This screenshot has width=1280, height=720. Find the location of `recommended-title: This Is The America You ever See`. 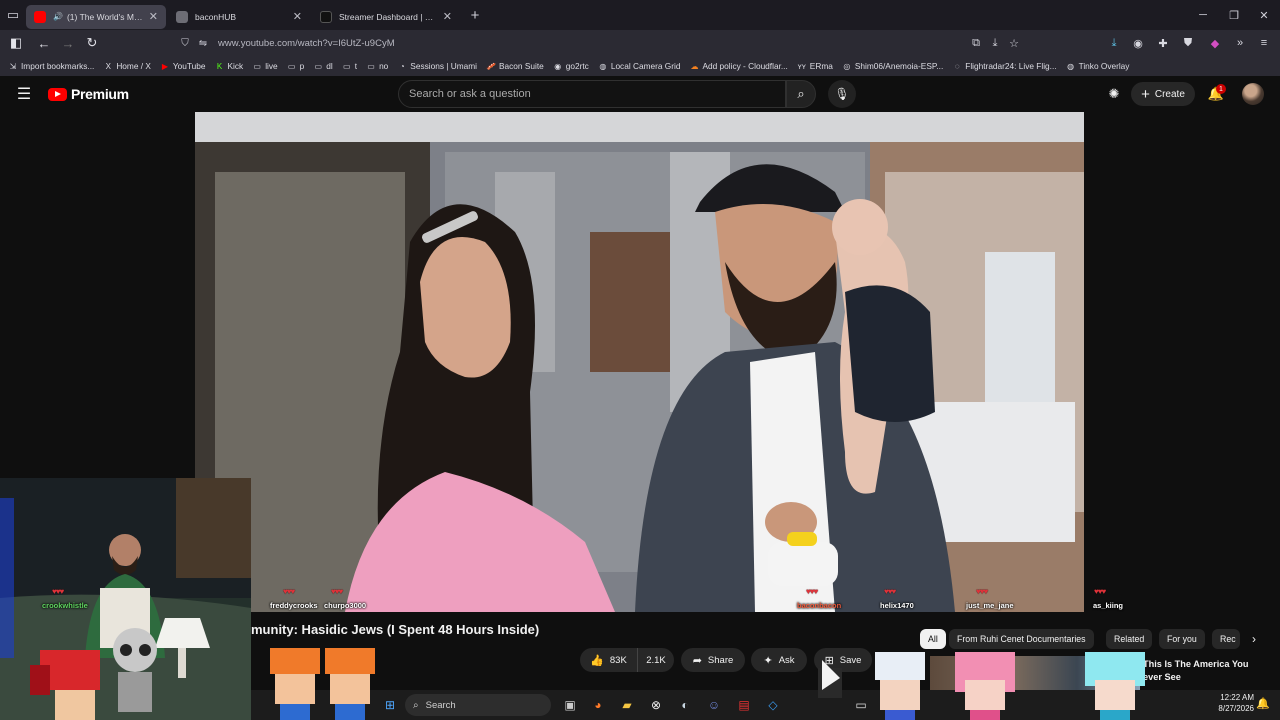

recommended-title: This Is The America You ever See is located at coordinates (1211, 671).